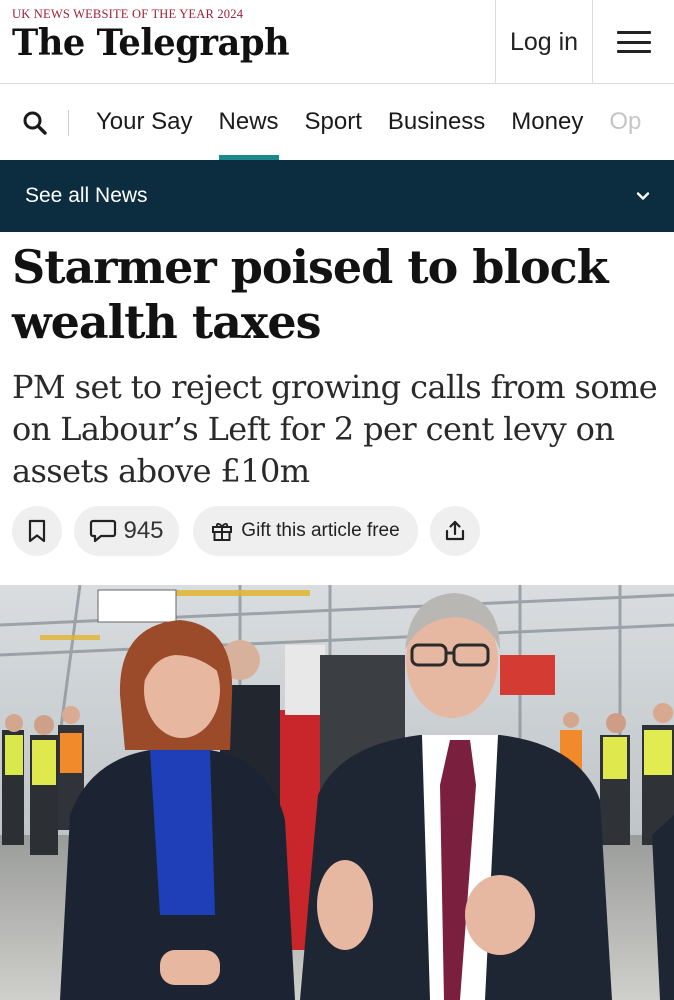 The height and width of the screenshot is (1000, 674). Describe the element at coordinates (643, 196) in the screenshot. I see `chevron-down-icon` at that location.